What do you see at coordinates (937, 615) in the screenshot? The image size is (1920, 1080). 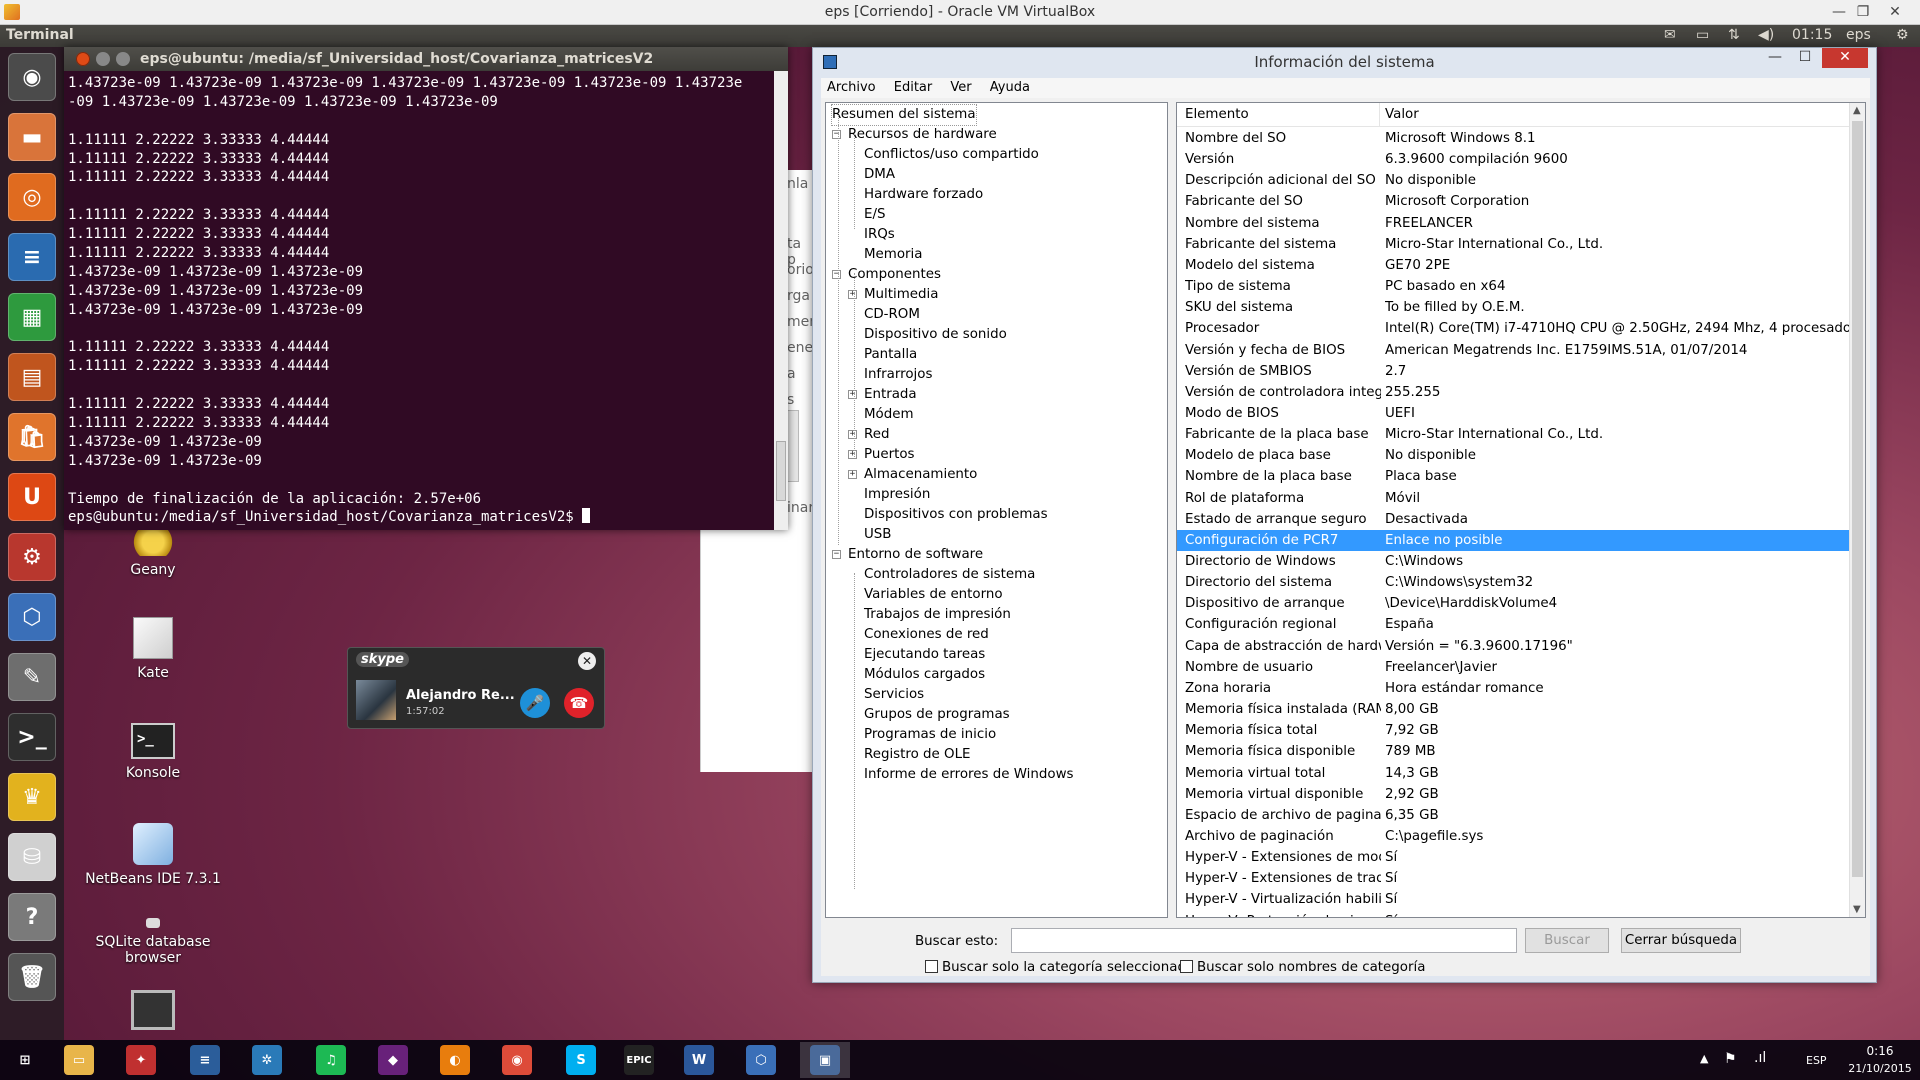 I see `tree-item: Trabajos de impresión` at bounding box center [937, 615].